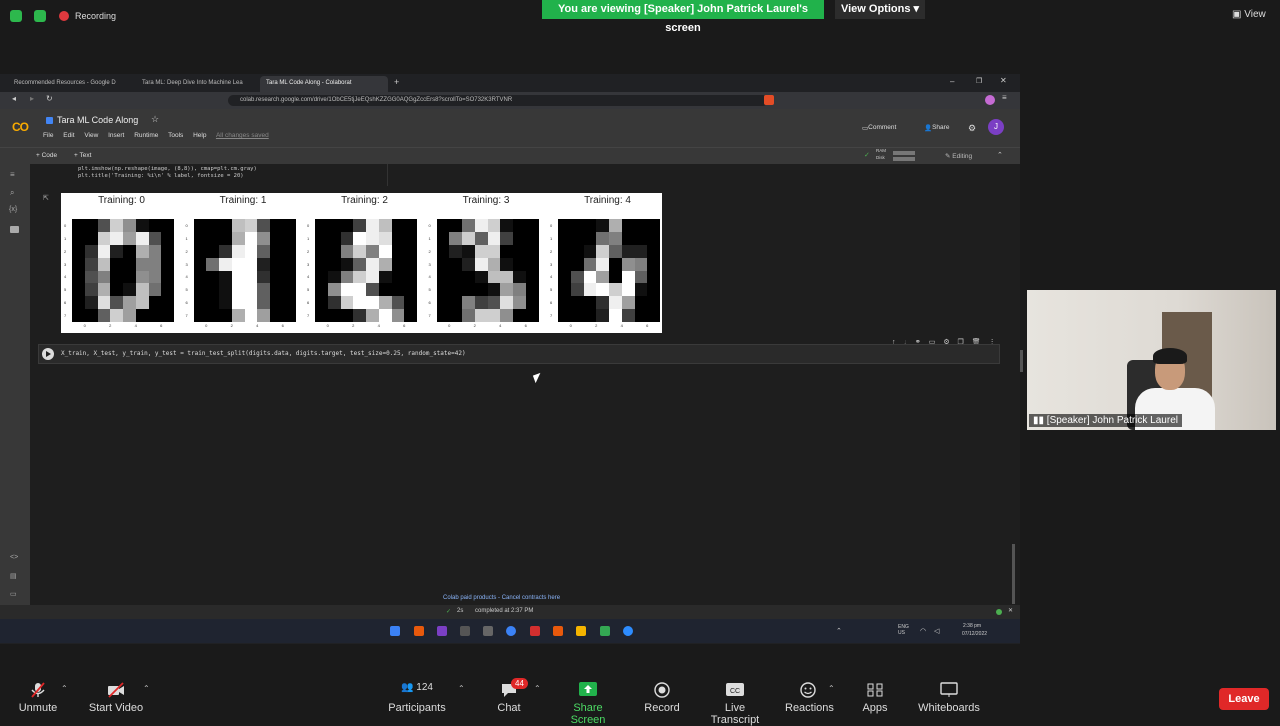  Describe the element at coordinates (952, 81) in the screenshot. I see `minimize-icon: –` at that location.